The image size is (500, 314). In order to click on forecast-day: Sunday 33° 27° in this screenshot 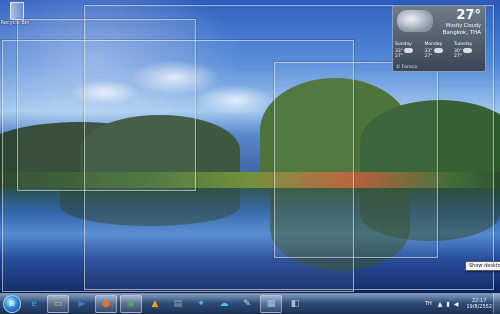, I will do `click(409, 51)`.